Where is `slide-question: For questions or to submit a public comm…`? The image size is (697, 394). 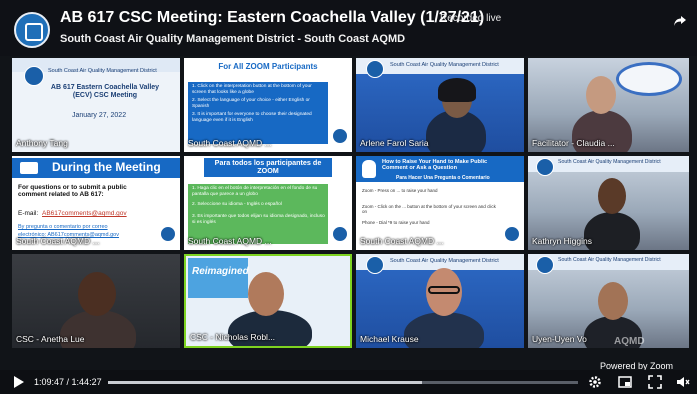
slide-question: For questions or to submit a public comm… is located at coordinates (72, 191).